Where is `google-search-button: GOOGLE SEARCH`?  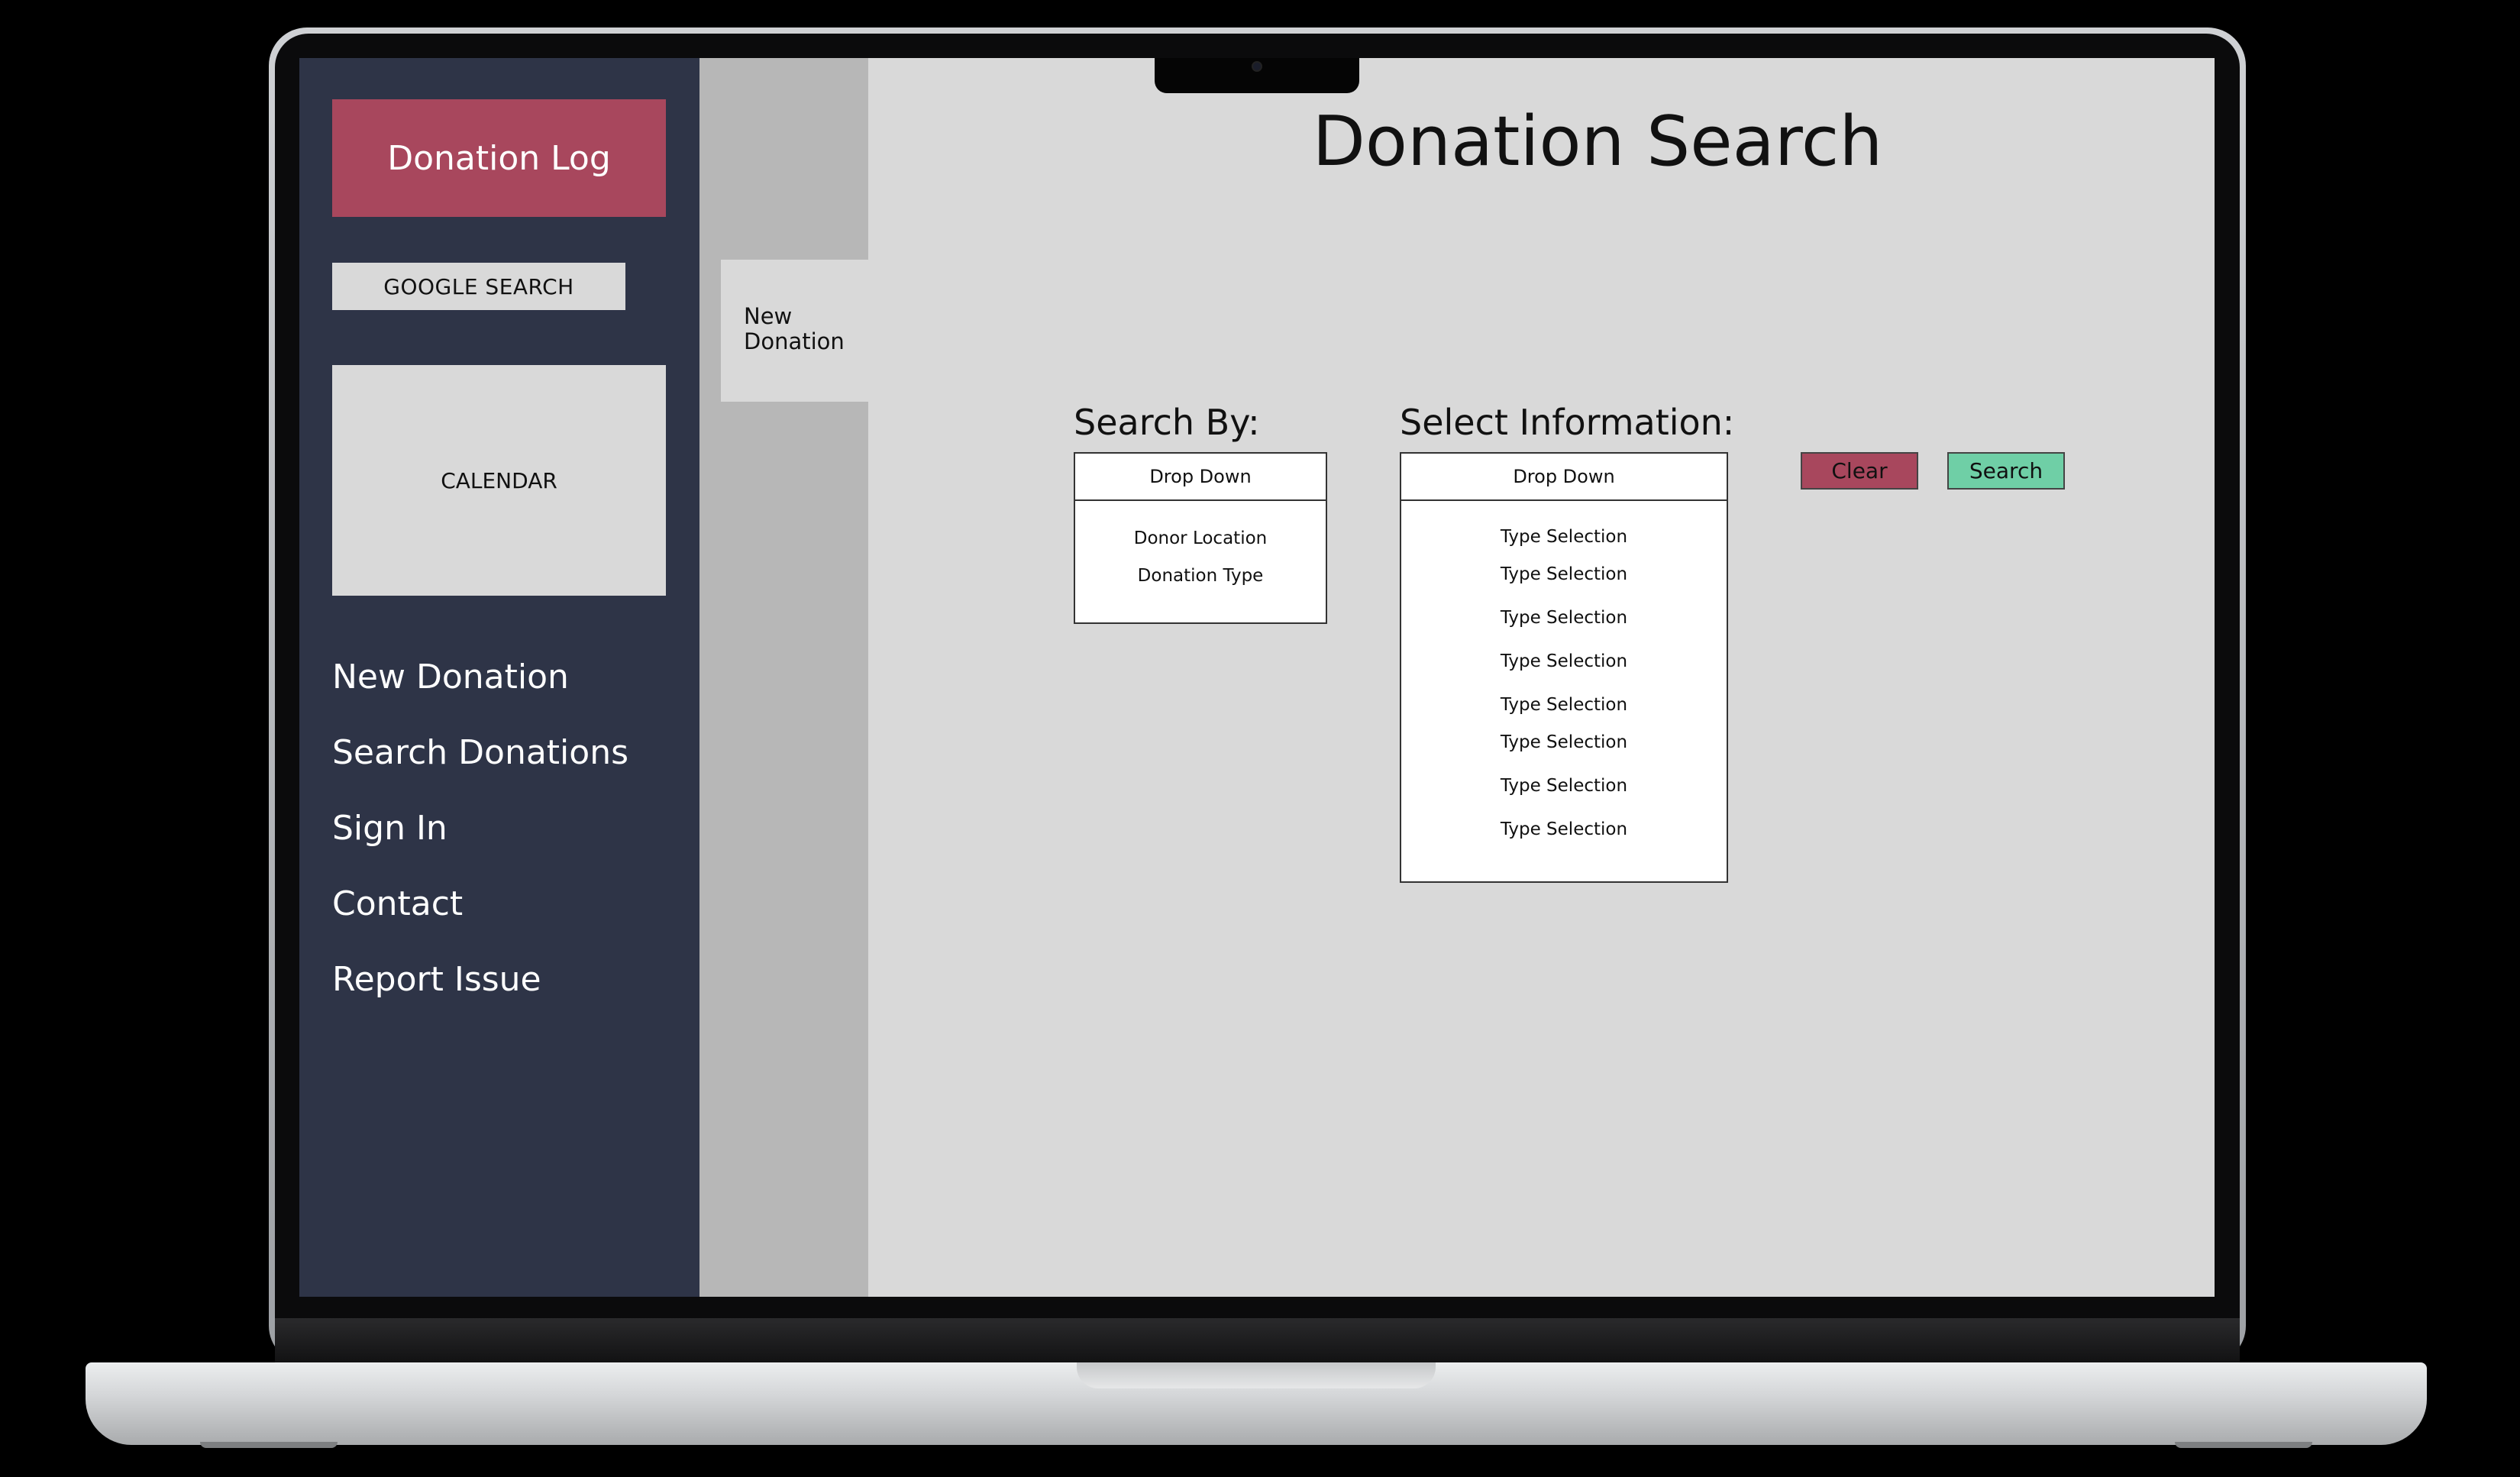 google-search-button: GOOGLE SEARCH is located at coordinates (479, 286).